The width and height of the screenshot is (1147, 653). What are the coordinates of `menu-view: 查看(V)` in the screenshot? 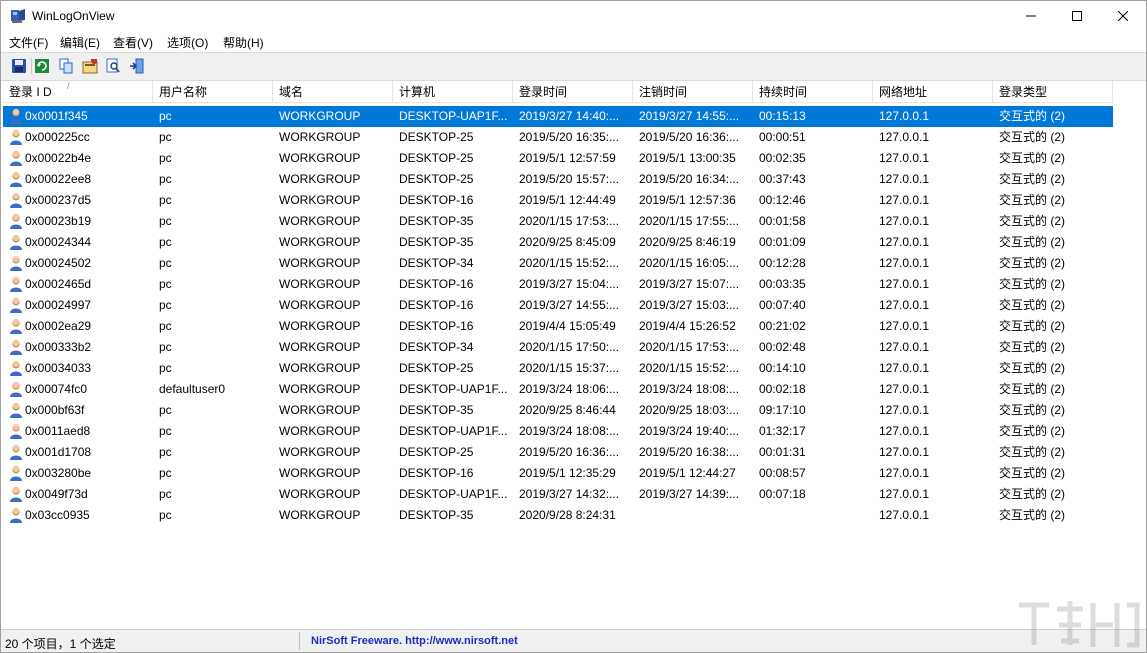 It's located at (133, 42).